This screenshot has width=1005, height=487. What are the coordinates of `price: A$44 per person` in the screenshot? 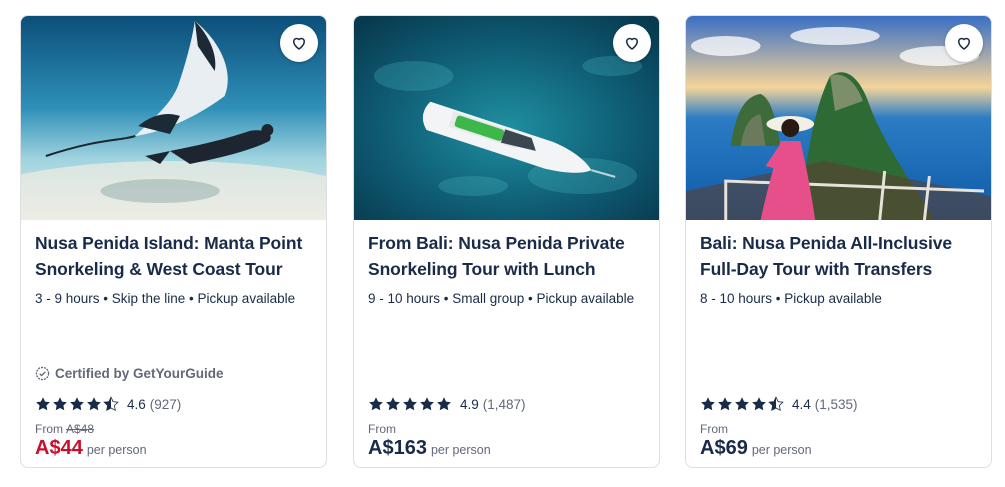 It's located at (91, 448).